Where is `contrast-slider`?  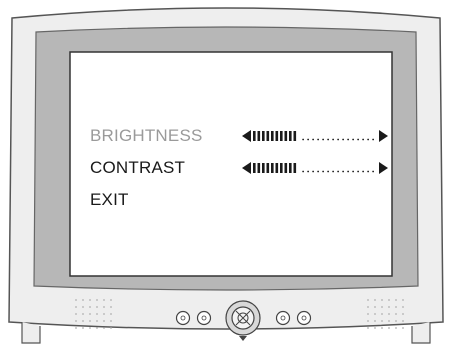 contrast-slider is located at coordinates (315, 168).